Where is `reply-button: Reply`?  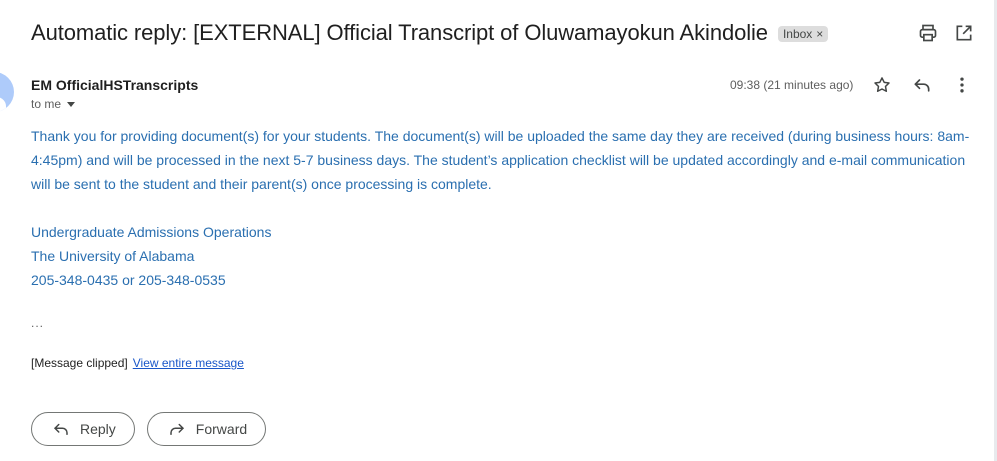
reply-button: Reply is located at coordinates (83, 429).